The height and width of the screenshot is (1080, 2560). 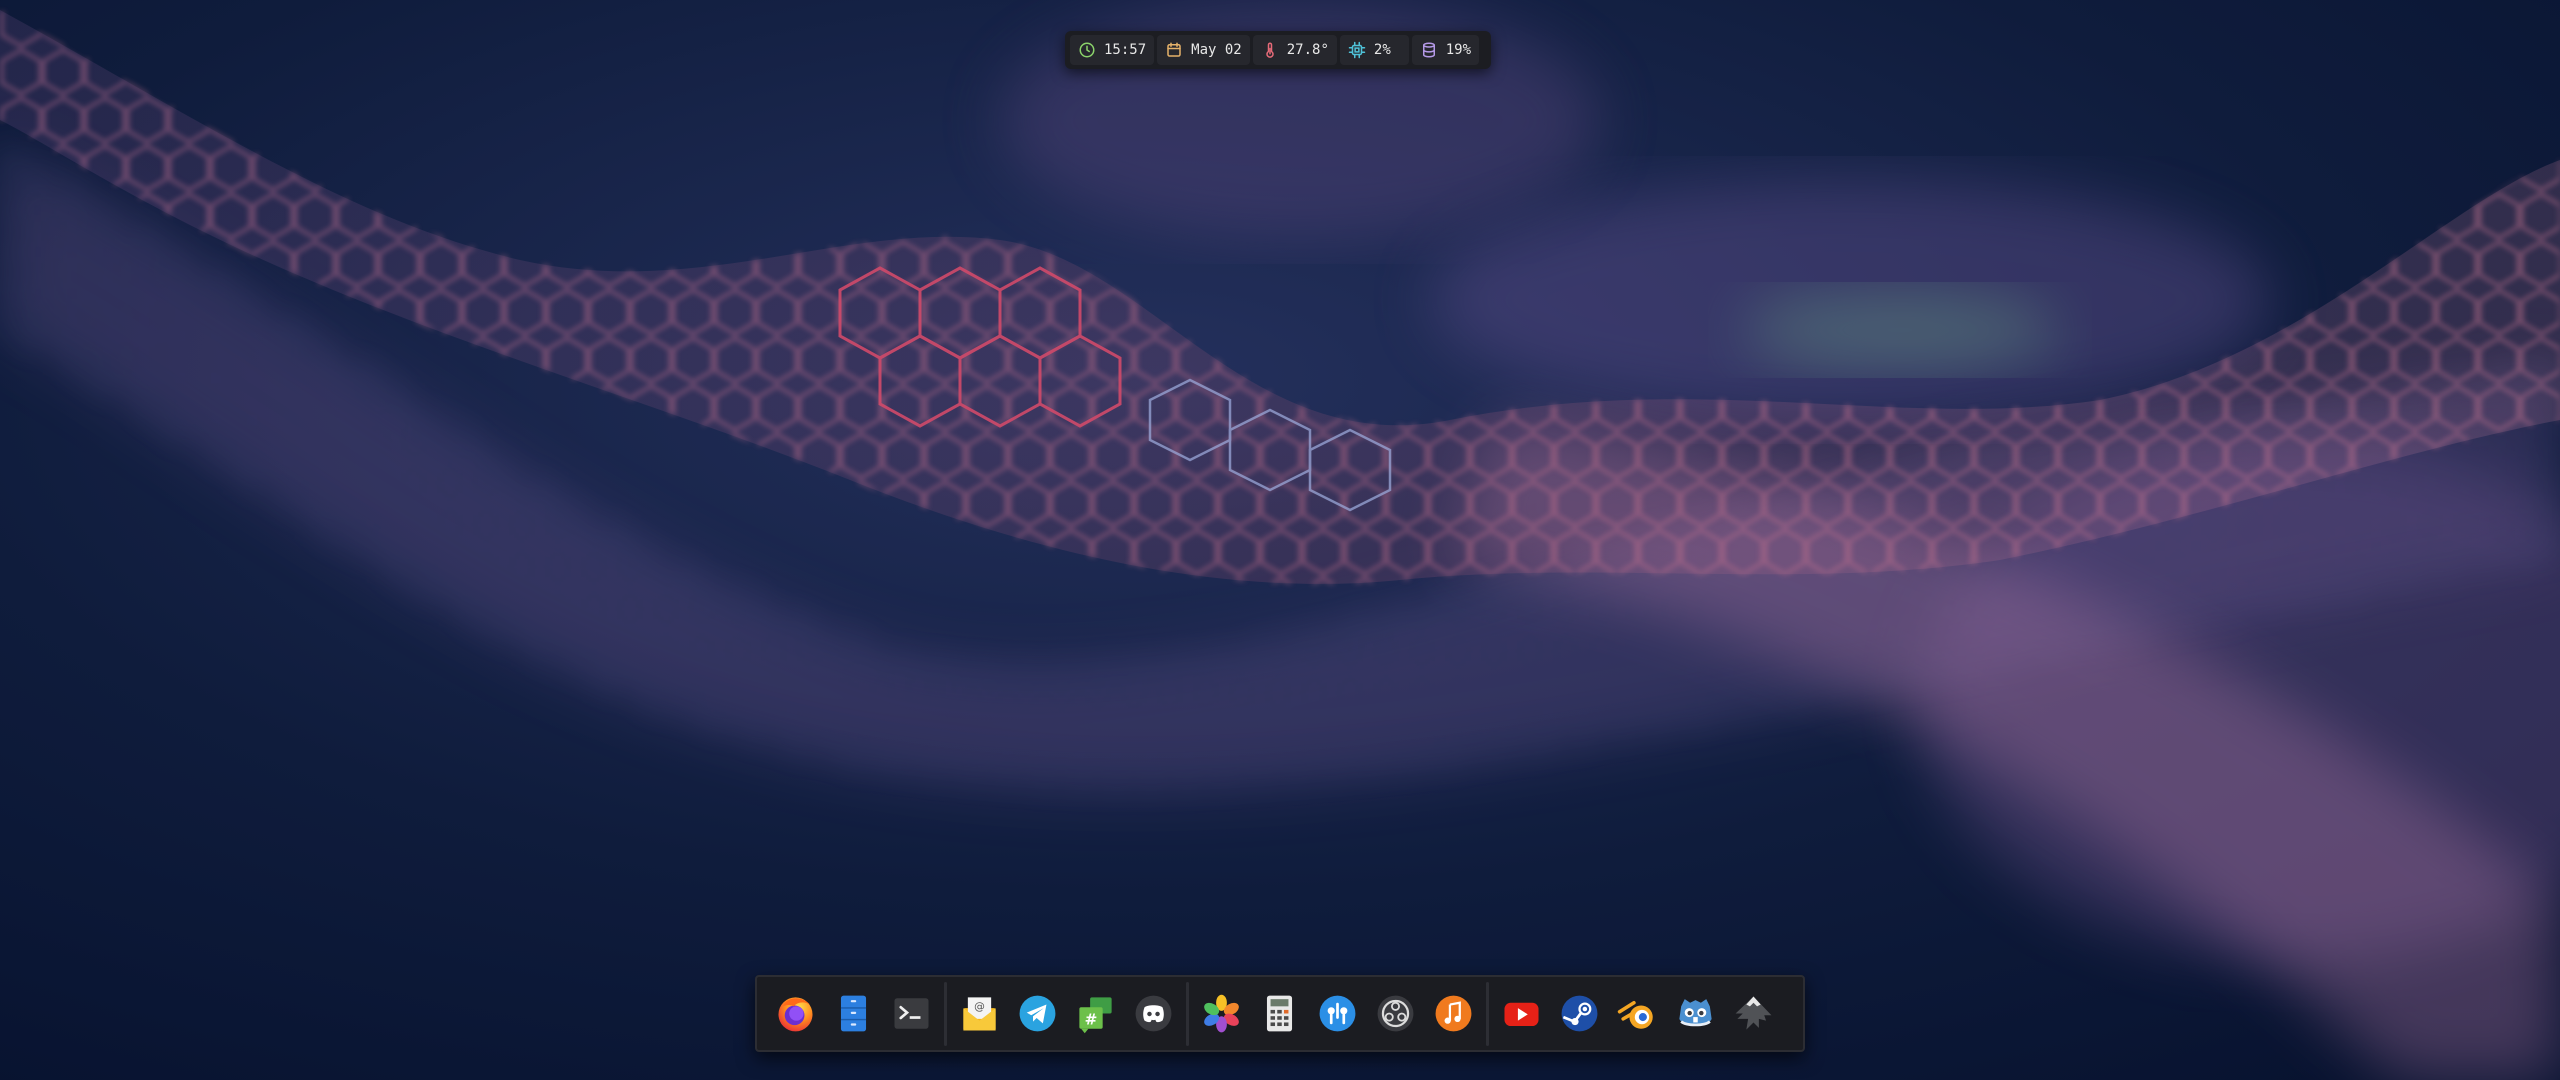 I want to click on dock-app-firefox, so click(x=795, y=1013).